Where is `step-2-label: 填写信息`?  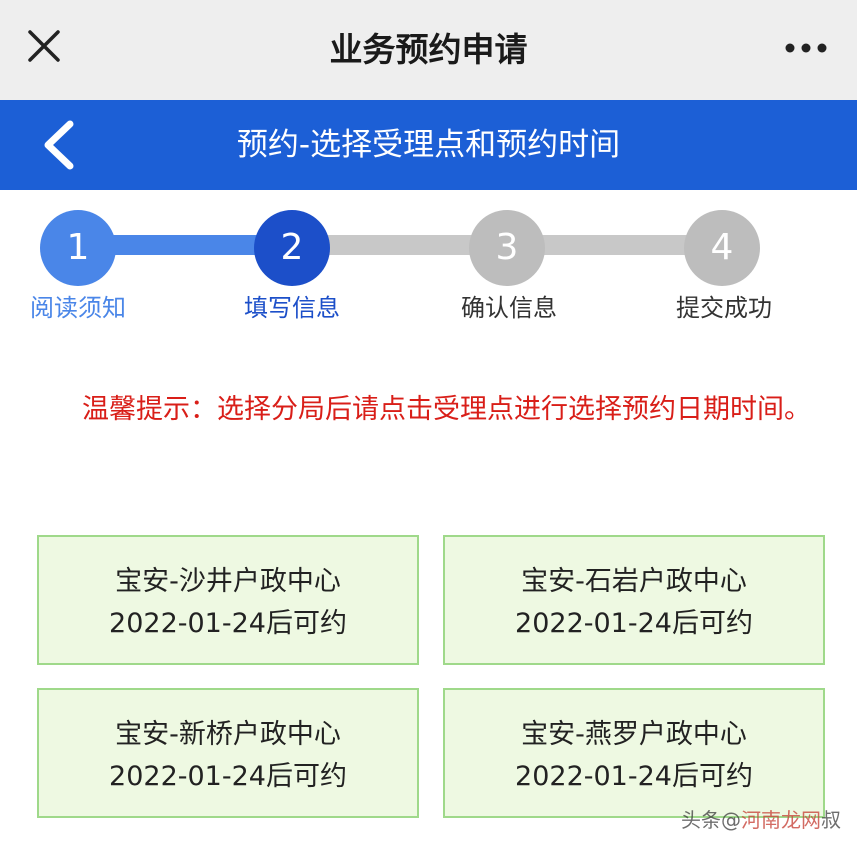 step-2-label: 填写信息 is located at coordinates (292, 308).